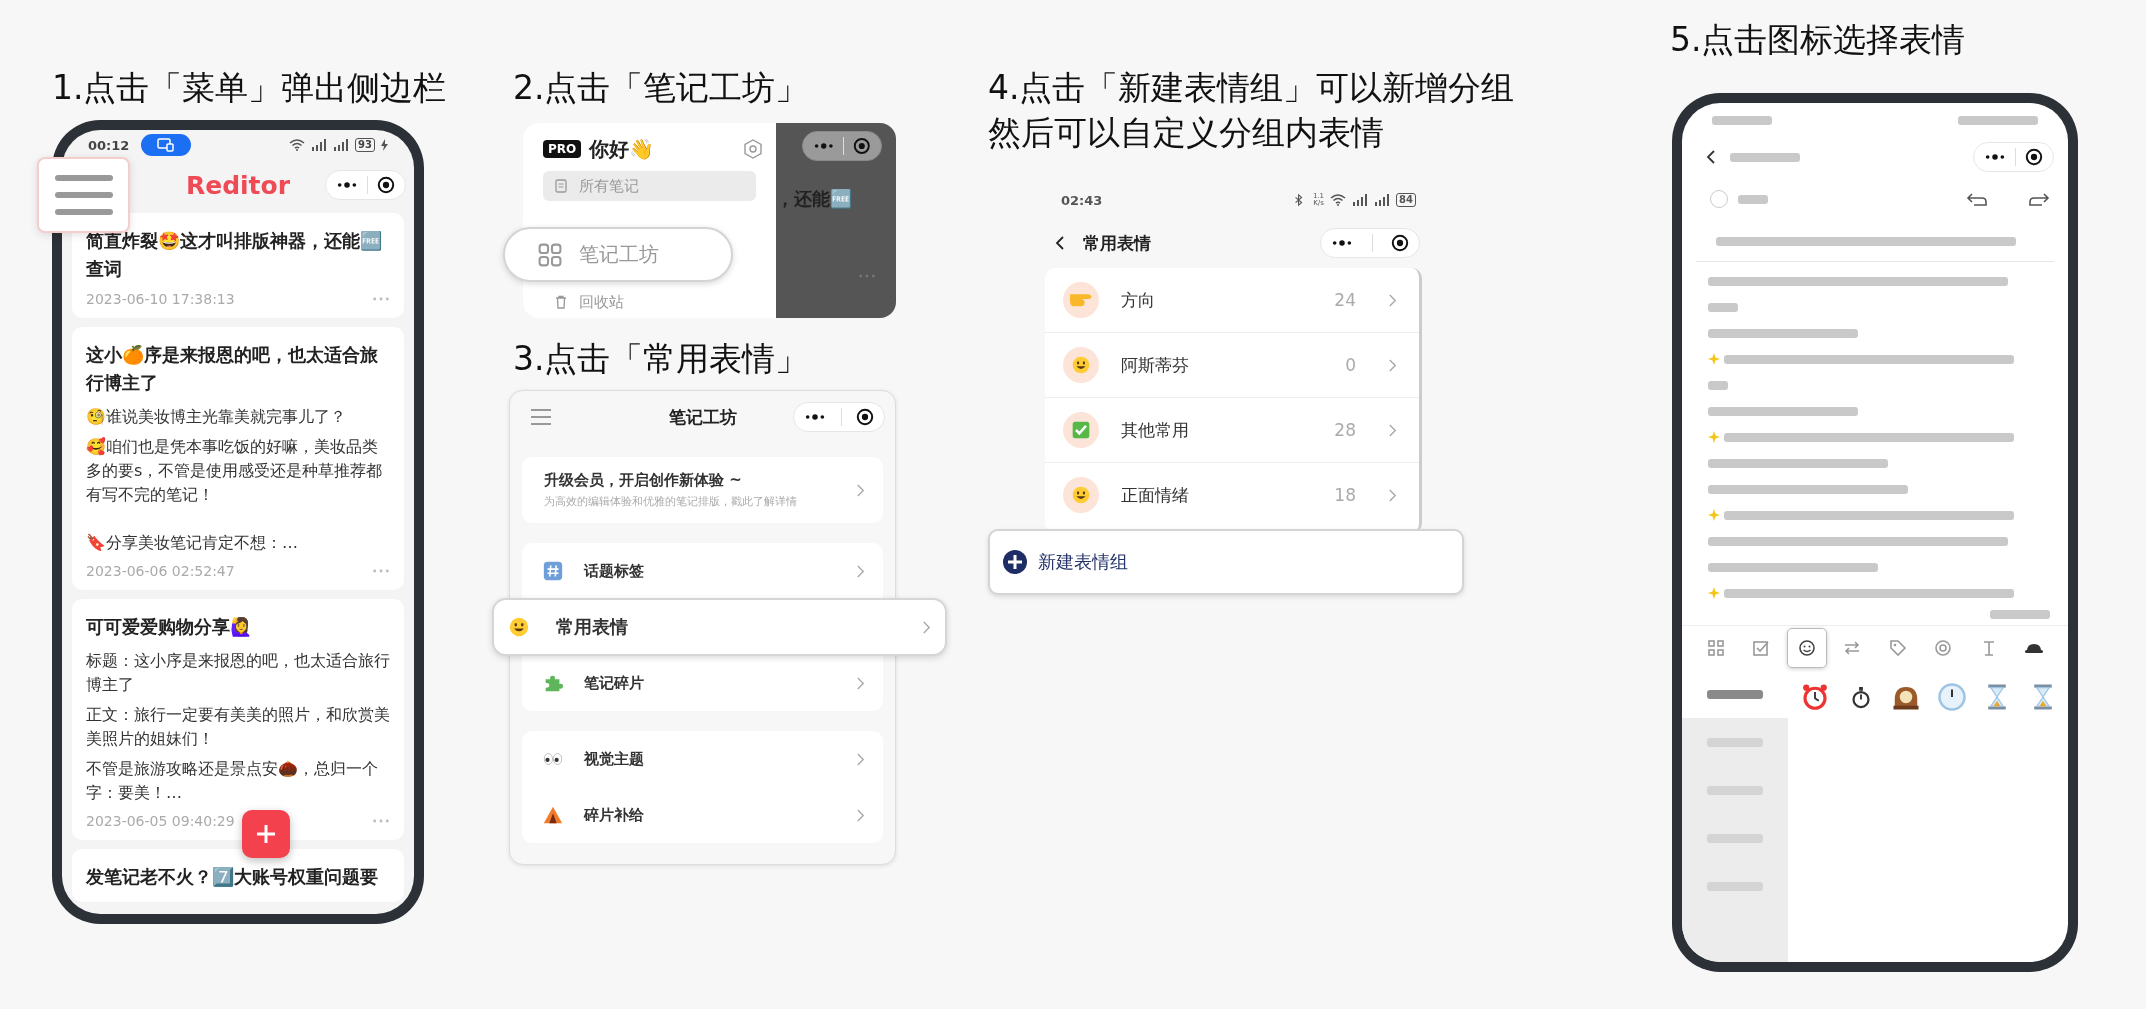 The height and width of the screenshot is (1009, 2146). Describe the element at coordinates (643, 480) in the screenshot. I see `promo-title: 升级会员，开启创作新体验 ~` at that location.